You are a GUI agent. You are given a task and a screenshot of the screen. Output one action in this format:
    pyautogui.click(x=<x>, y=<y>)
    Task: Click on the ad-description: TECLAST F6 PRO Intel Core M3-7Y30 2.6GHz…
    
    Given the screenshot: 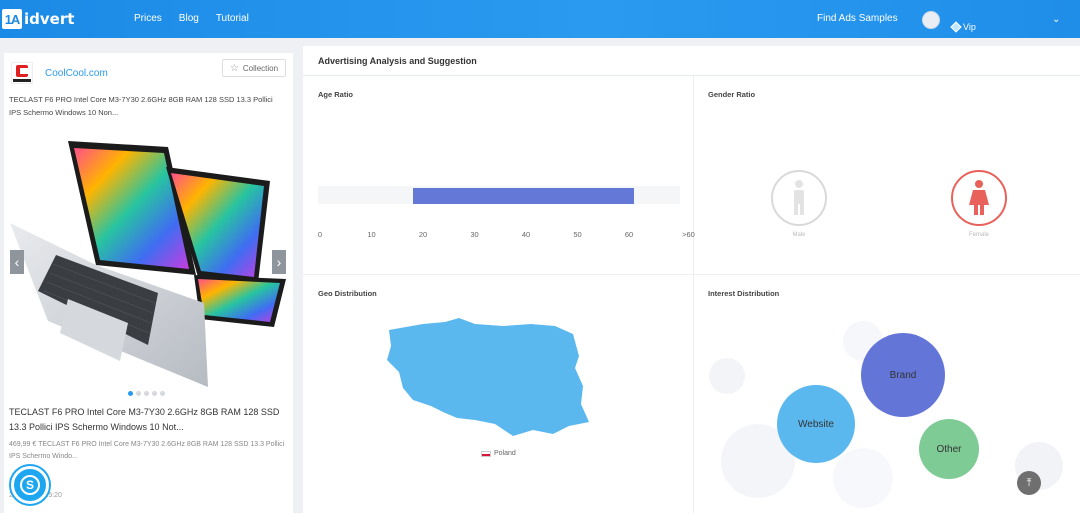 What is the action you would take?
    pyautogui.click(x=141, y=106)
    